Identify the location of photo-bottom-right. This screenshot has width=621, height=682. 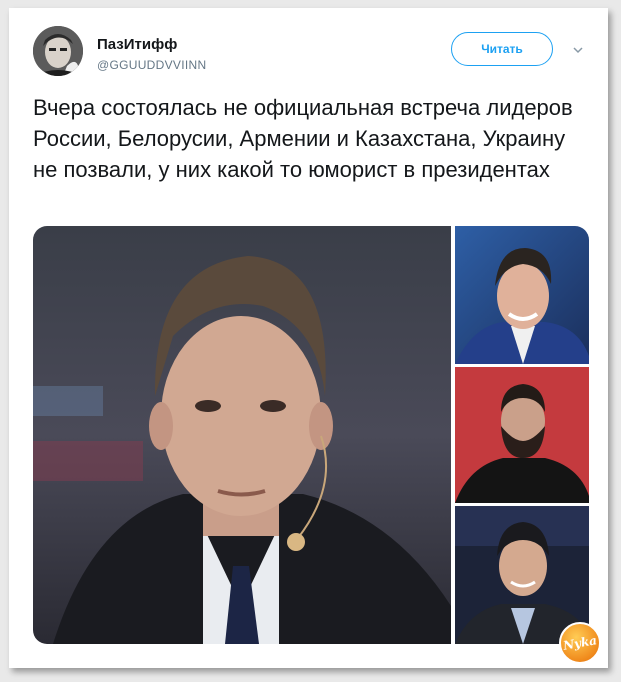
(522, 575).